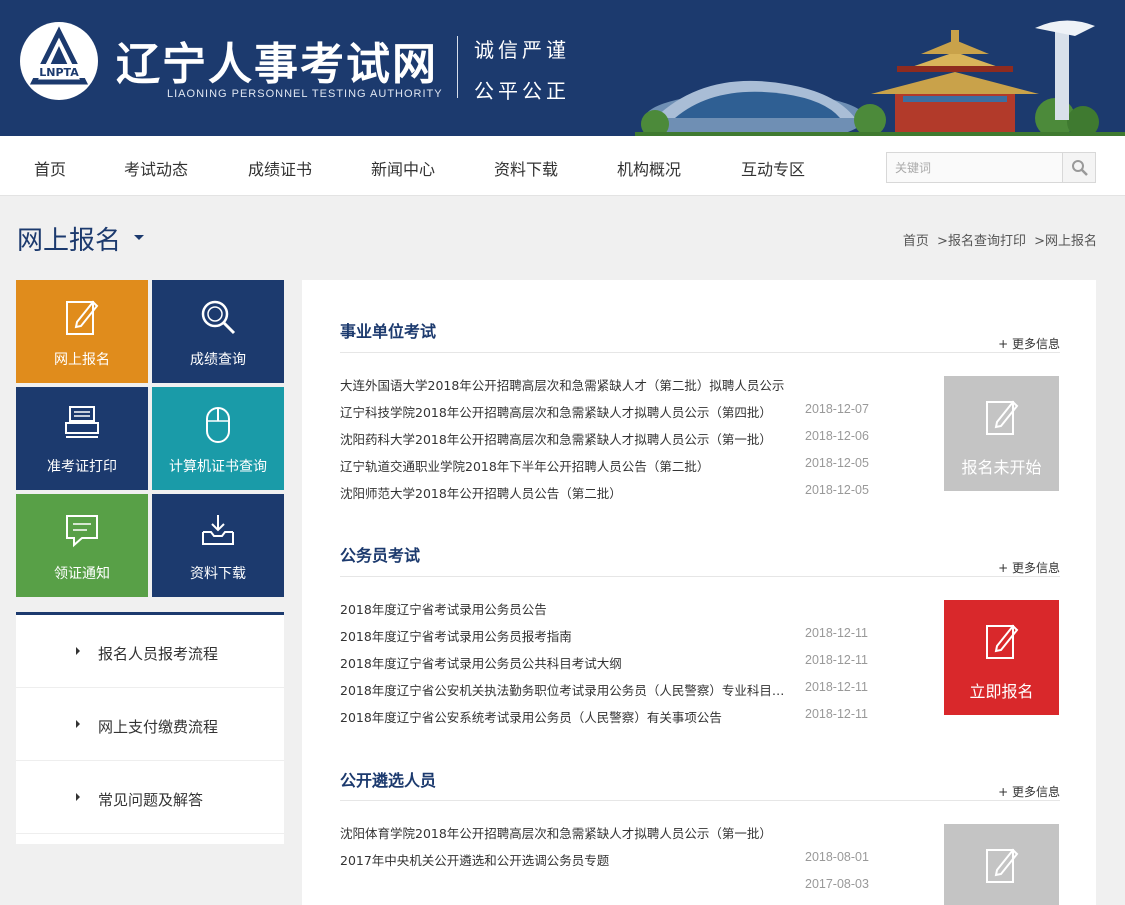  Describe the element at coordinates (50, 168) in the screenshot. I see `nav-item-home: 首页` at that location.